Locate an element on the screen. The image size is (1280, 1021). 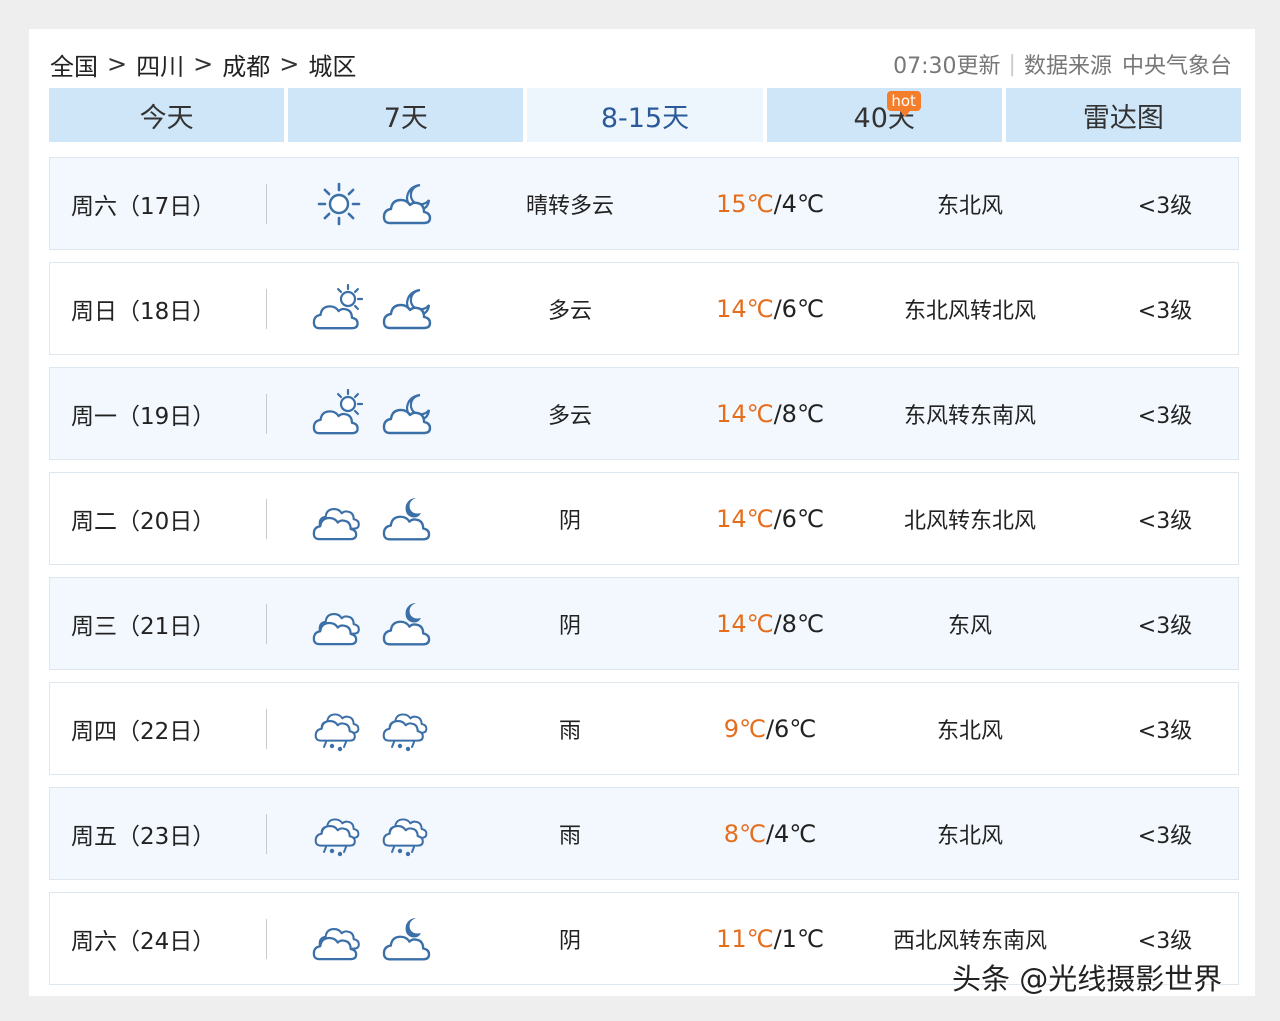
tab-label: 7天 is located at coordinates (405, 118).